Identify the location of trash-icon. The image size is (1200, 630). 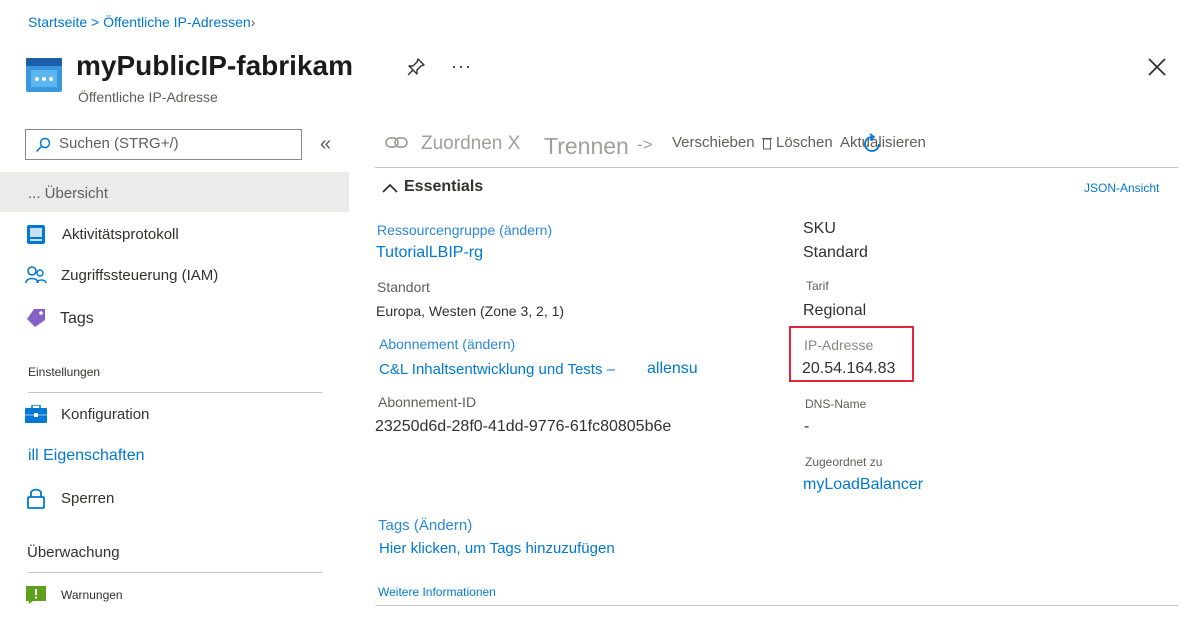
(767, 145).